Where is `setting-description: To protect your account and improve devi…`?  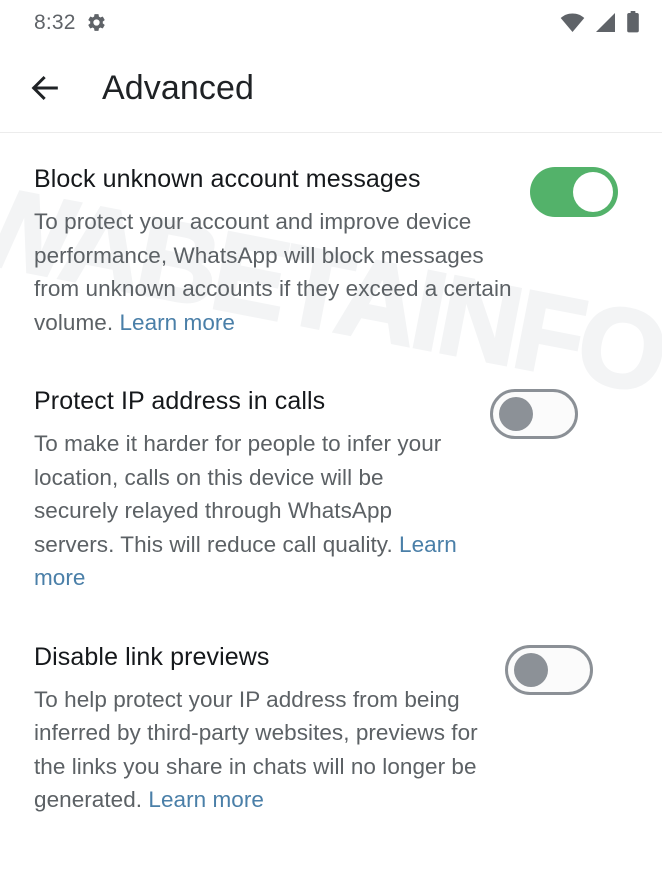
setting-description: To protect your account and improve devi… is located at coordinates (274, 272).